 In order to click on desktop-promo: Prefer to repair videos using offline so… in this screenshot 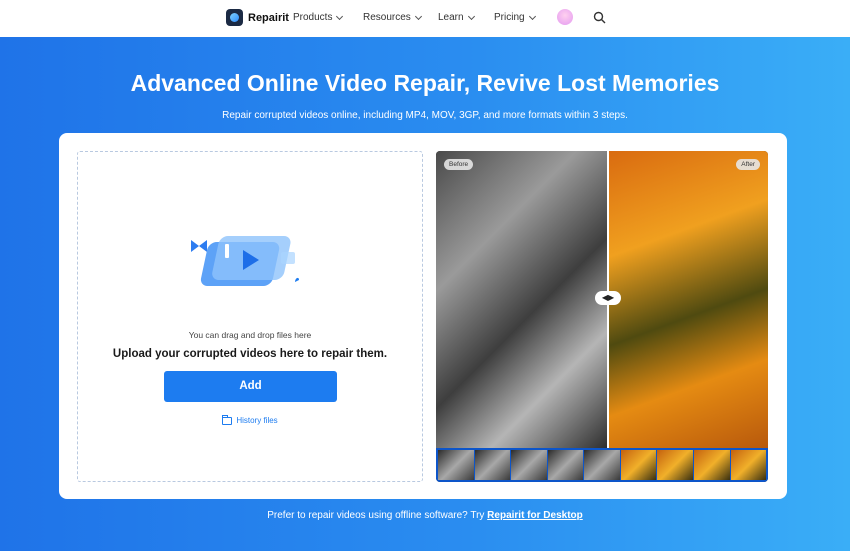, I will do `click(425, 515)`.